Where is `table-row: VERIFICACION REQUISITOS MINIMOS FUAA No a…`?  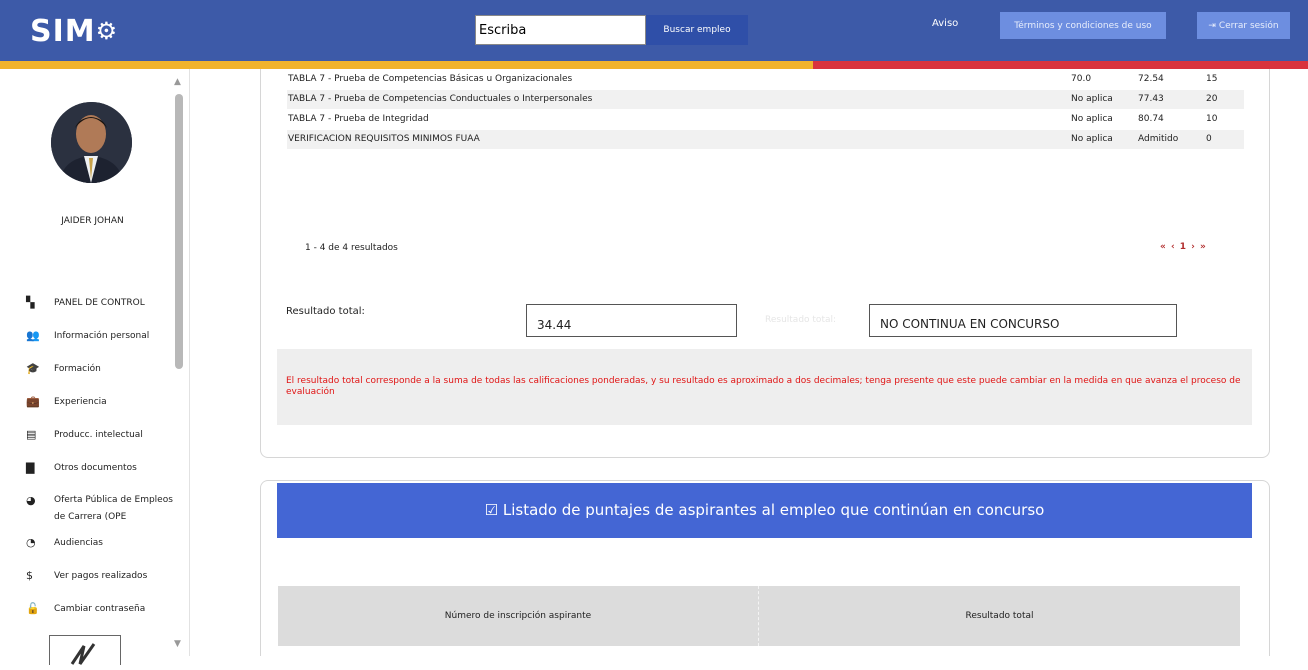 table-row: VERIFICACION REQUISITOS MINIMOS FUAA No a… is located at coordinates (765, 139).